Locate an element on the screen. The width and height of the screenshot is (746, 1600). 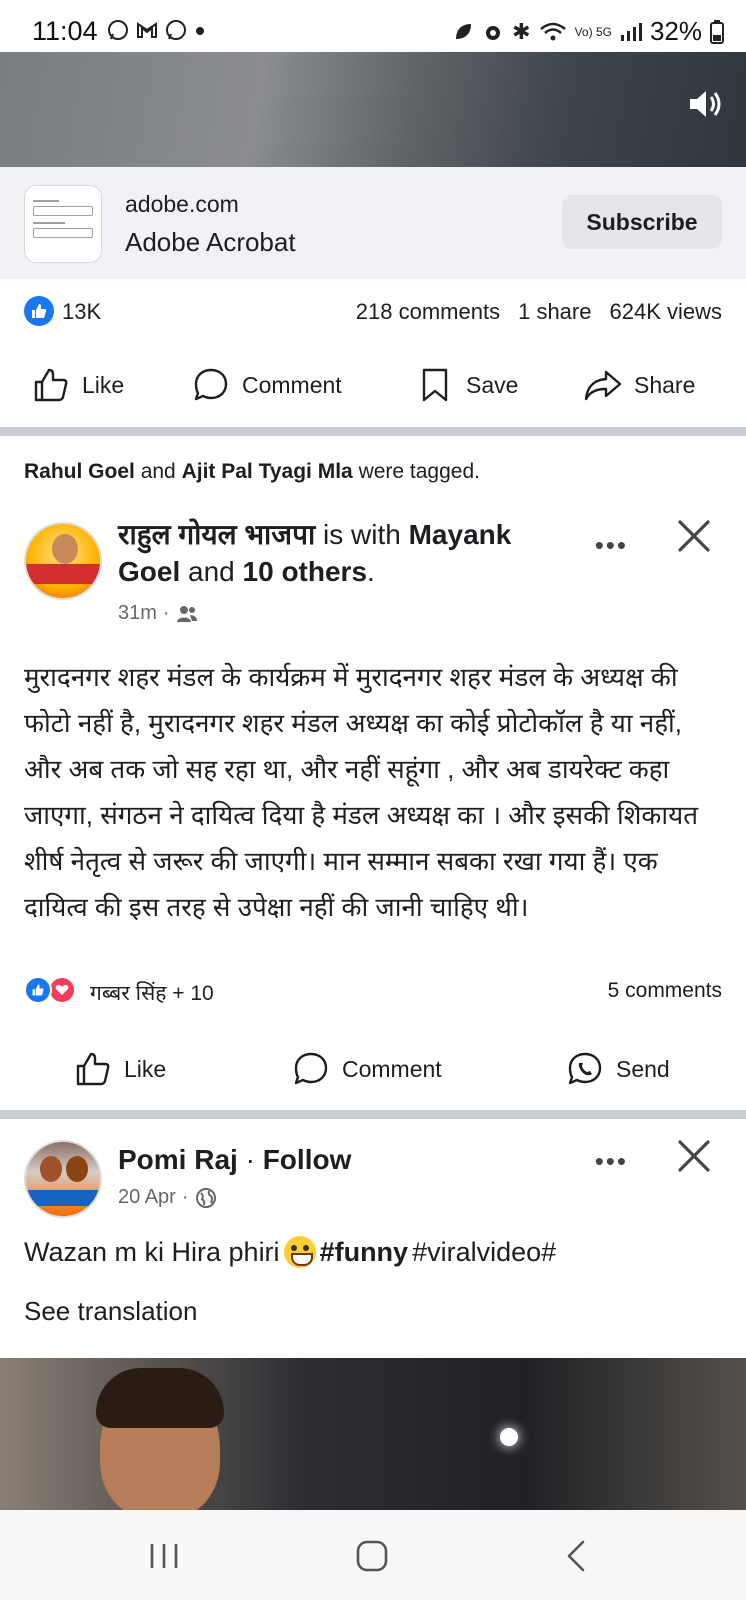
comments-count: 5 comments is located at coordinates (665, 991).